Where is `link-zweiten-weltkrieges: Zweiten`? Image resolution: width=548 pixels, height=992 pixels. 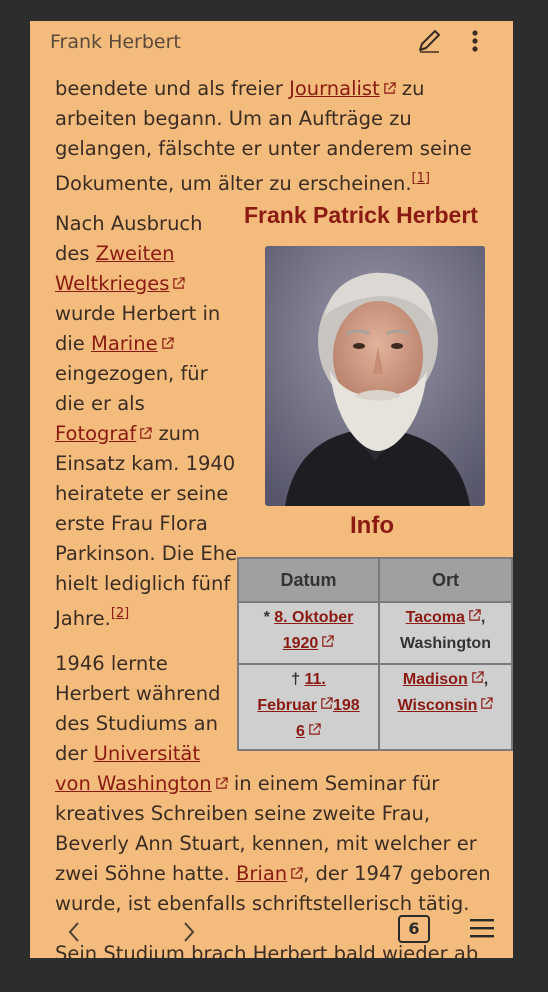
link-zweiten-weltkrieges: Zweiten is located at coordinates (135, 253).